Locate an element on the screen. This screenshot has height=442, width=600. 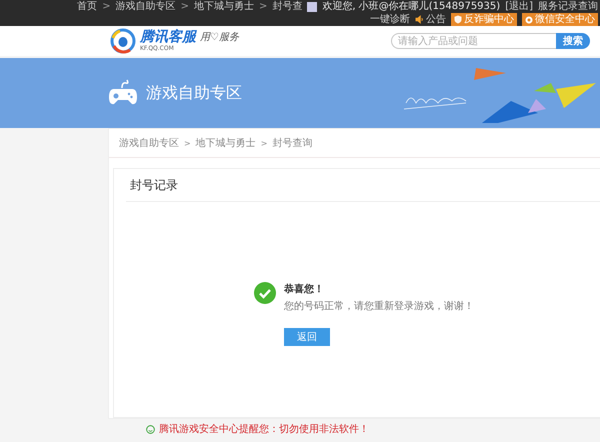
safety-notice: 腾讯游戏安全中心提醒您：切勿使用非法软件！ is located at coordinates (264, 429).